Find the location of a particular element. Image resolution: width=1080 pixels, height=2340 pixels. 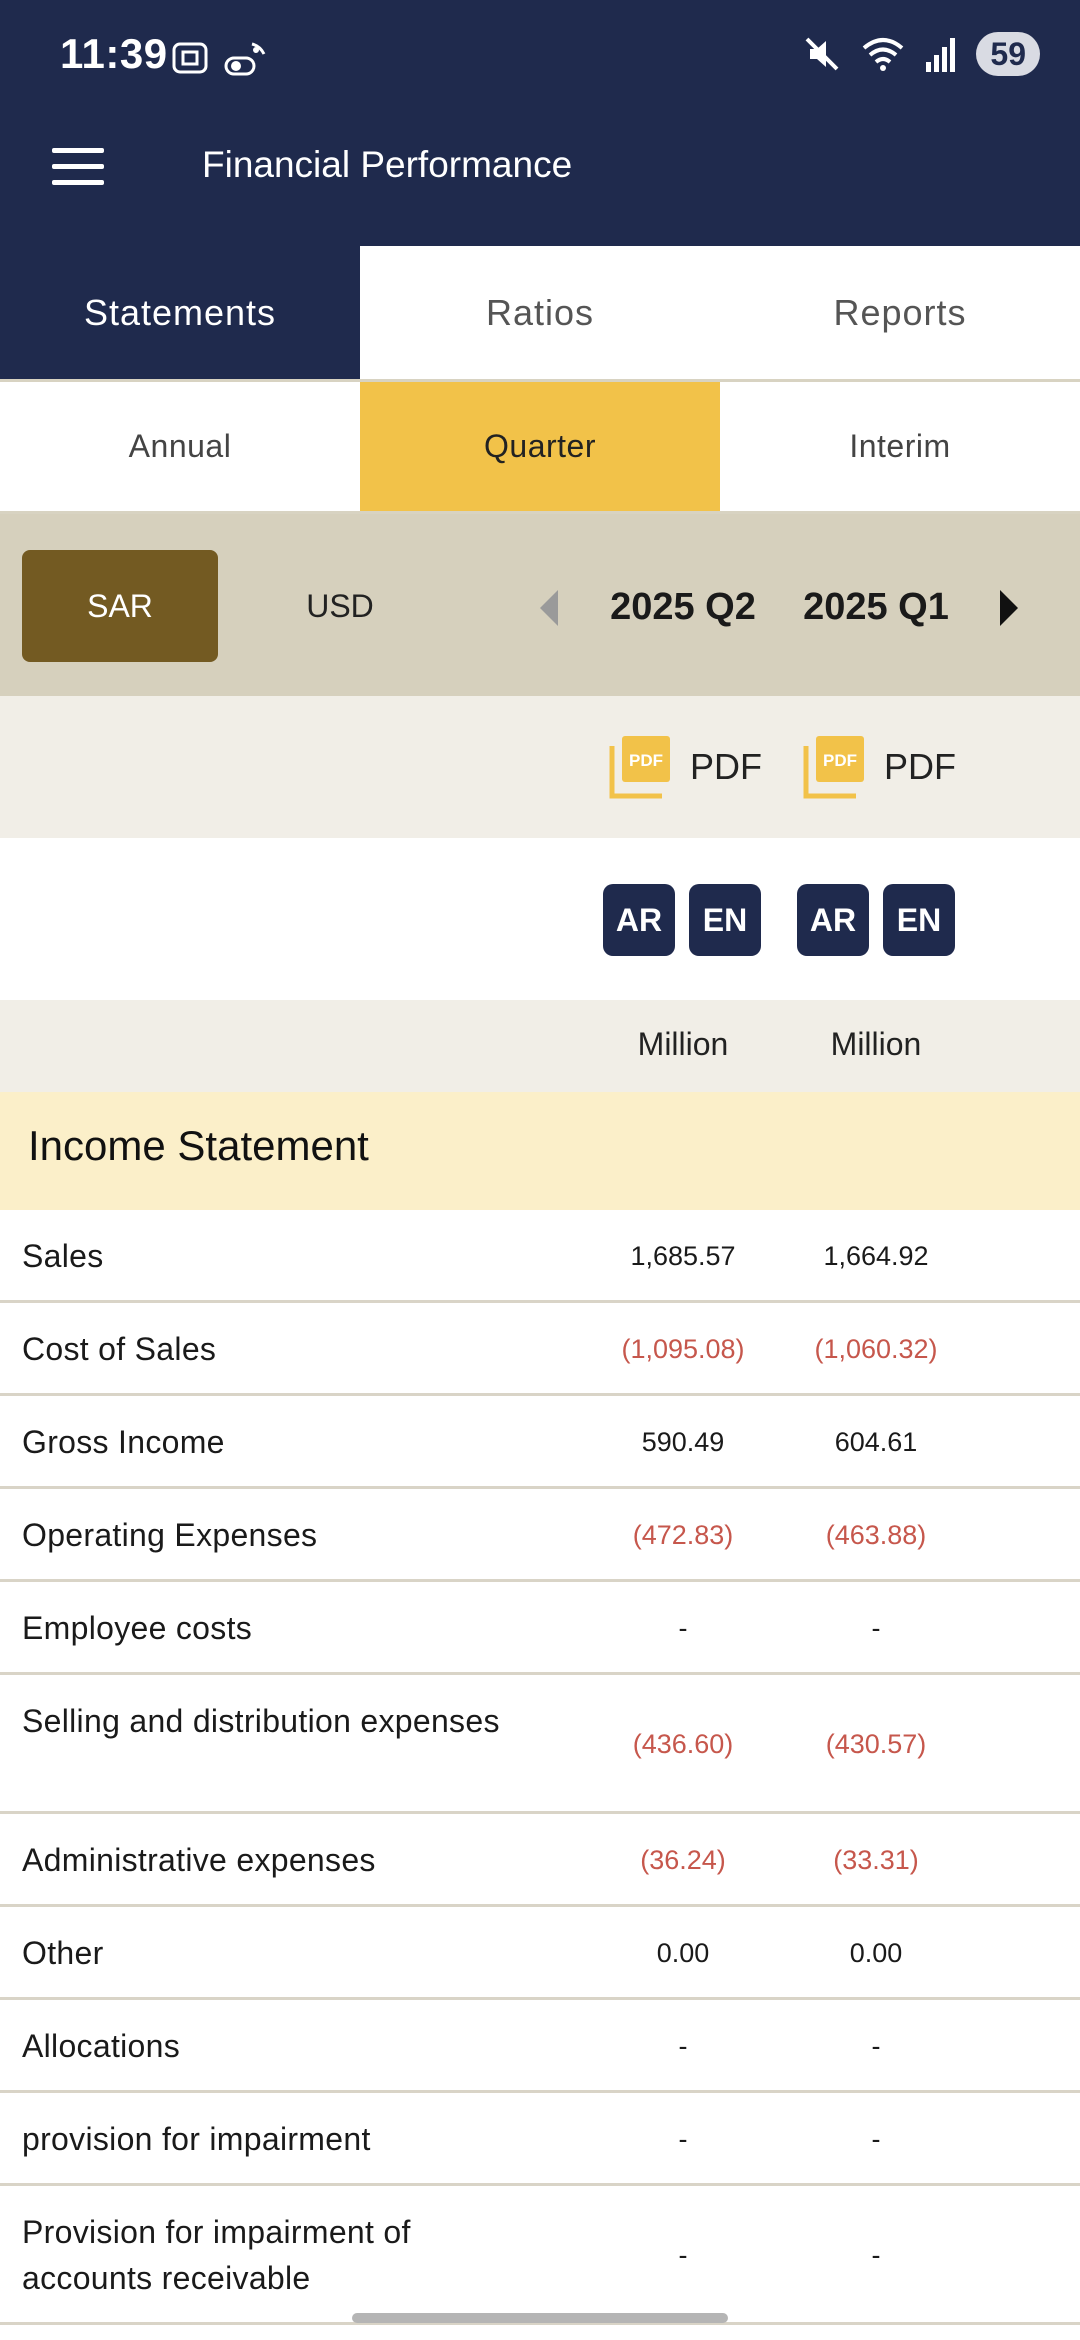

controls-bar: SAR USD 2025 Q2 2025 Q1 is located at coordinates (540, 605).